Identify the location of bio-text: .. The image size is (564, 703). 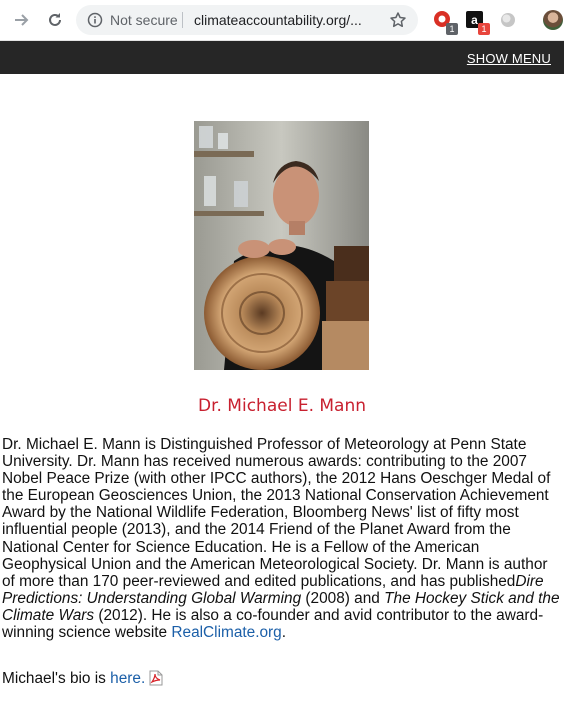
(284, 633).